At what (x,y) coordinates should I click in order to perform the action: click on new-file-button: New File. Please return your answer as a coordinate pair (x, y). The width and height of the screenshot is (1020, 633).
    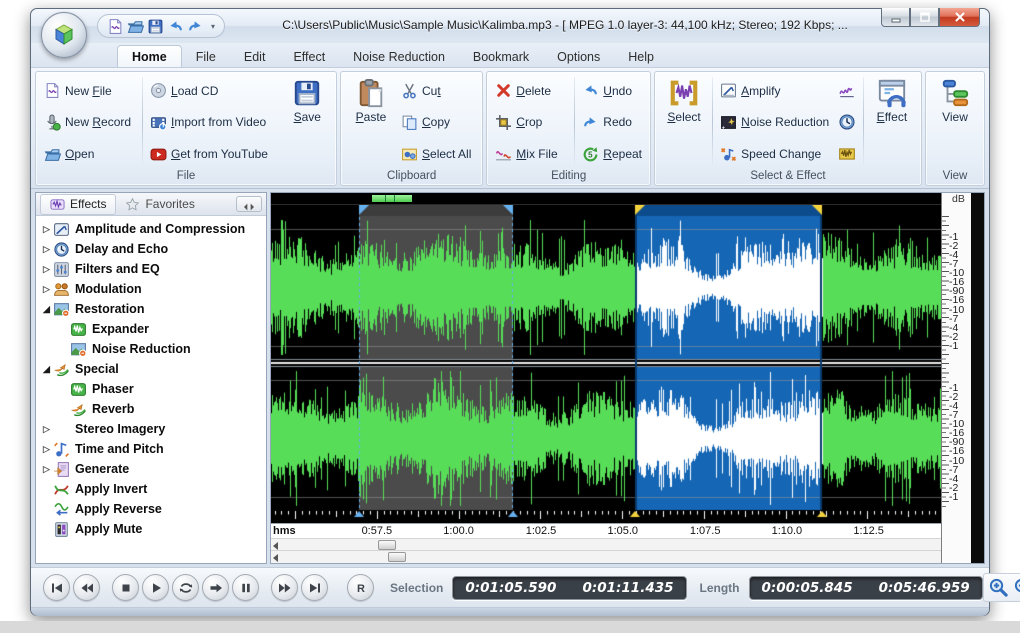
    Looking at the image, I should click on (89, 90).